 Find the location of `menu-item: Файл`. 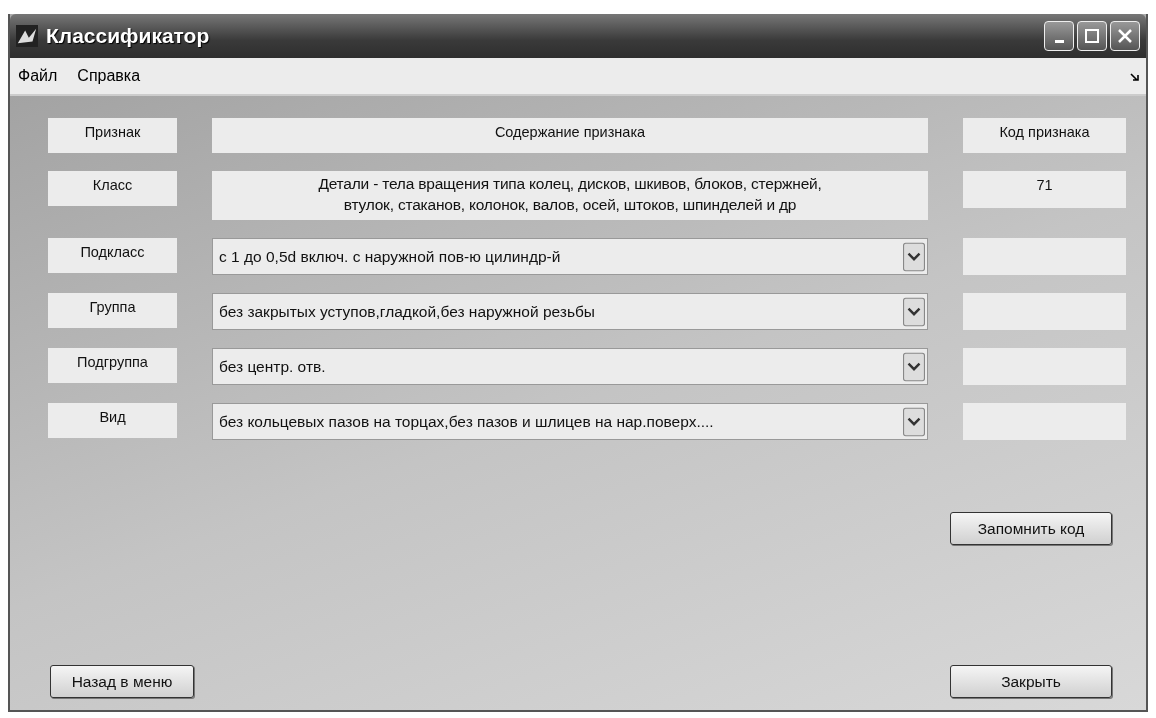

menu-item: Файл is located at coordinates (38, 76).